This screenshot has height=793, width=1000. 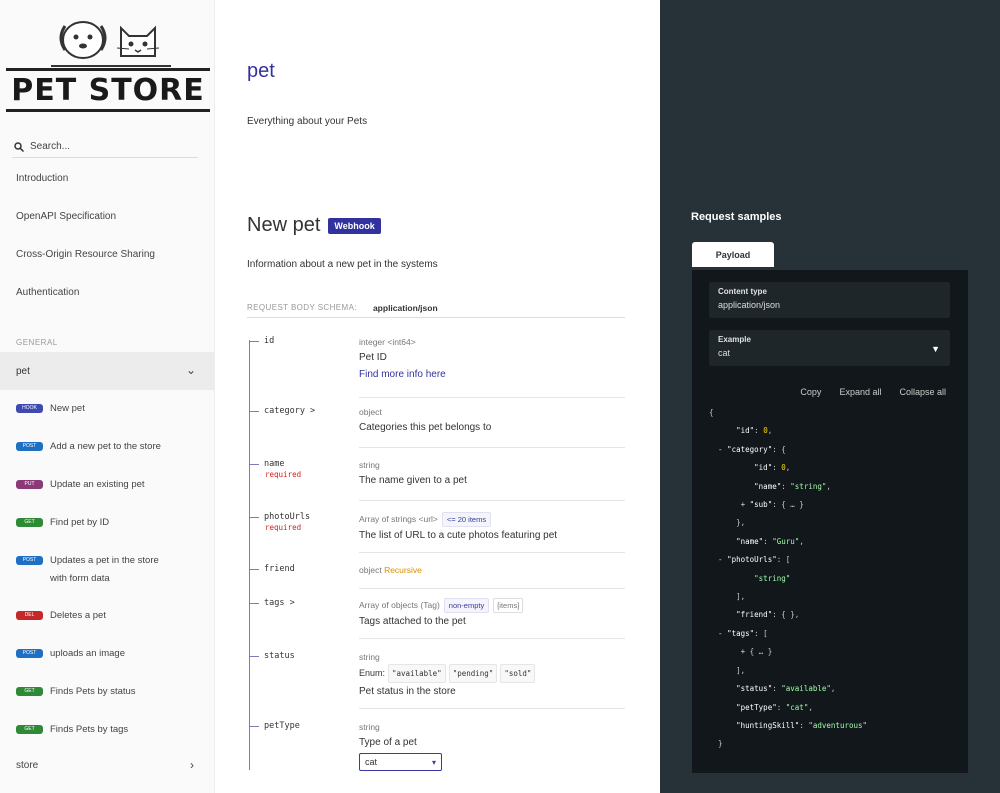 I want to click on param-description: Categories this pet belongs to, so click(x=425, y=427).